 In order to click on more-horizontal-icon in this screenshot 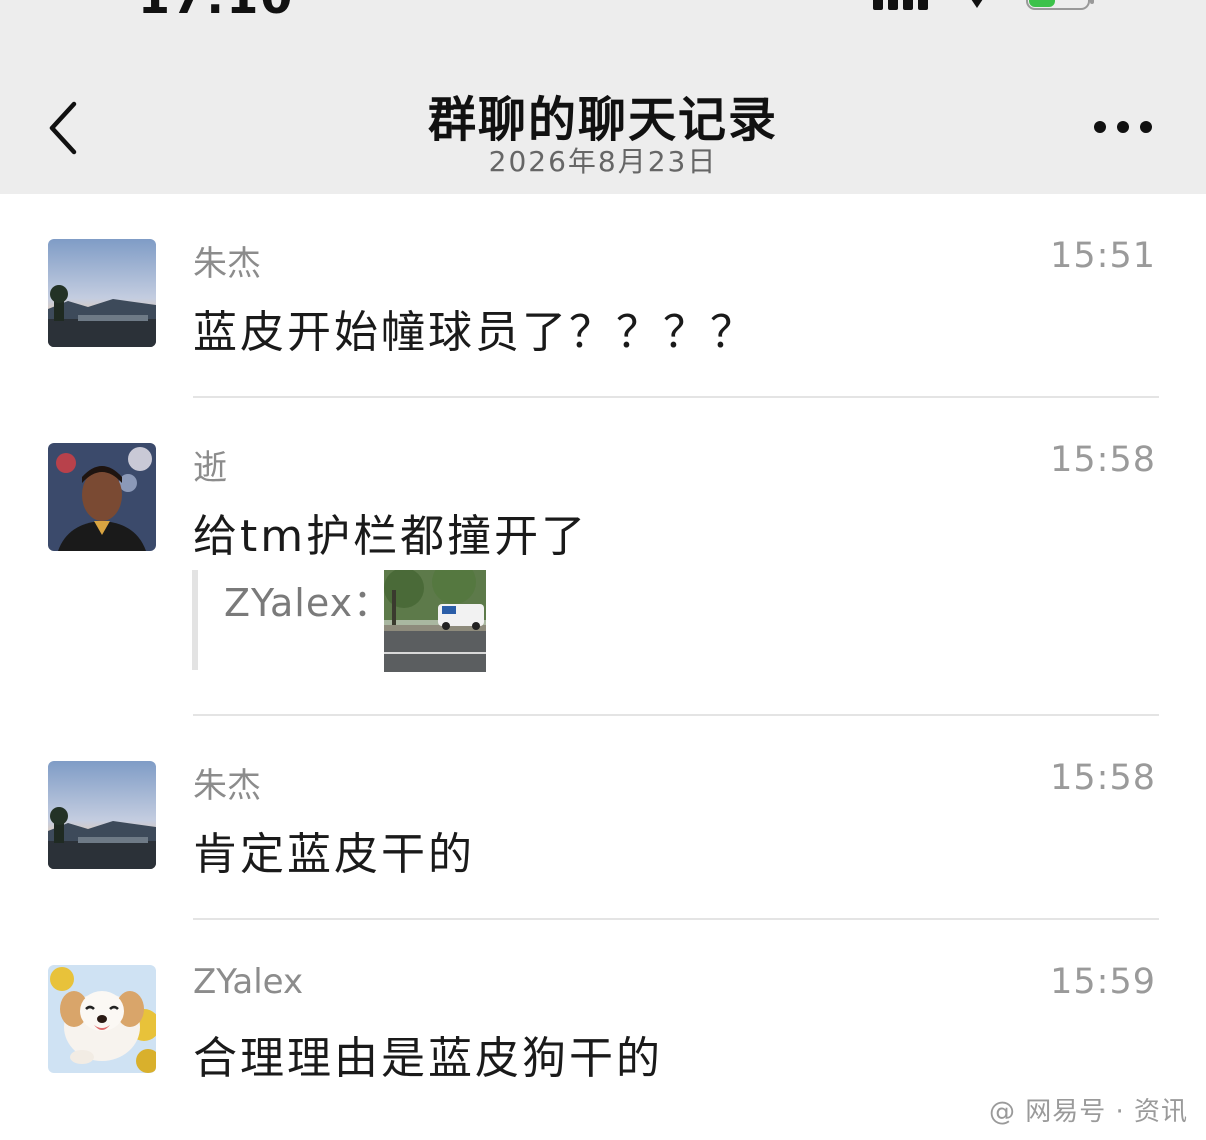, I will do `click(1123, 127)`.